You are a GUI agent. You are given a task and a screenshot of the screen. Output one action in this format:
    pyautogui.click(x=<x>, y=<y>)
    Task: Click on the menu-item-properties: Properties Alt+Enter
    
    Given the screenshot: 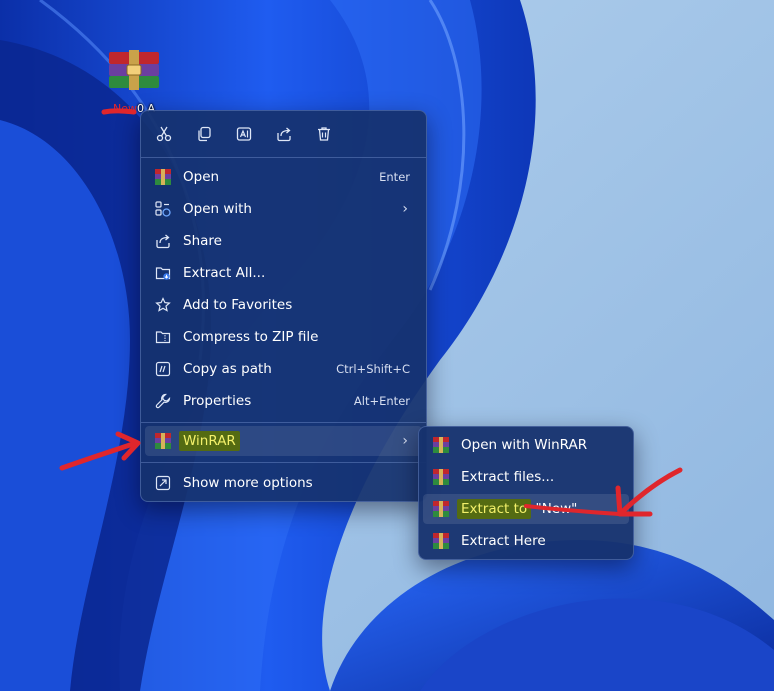 What is the action you would take?
    pyautogui.click(x=283, y=401)
    